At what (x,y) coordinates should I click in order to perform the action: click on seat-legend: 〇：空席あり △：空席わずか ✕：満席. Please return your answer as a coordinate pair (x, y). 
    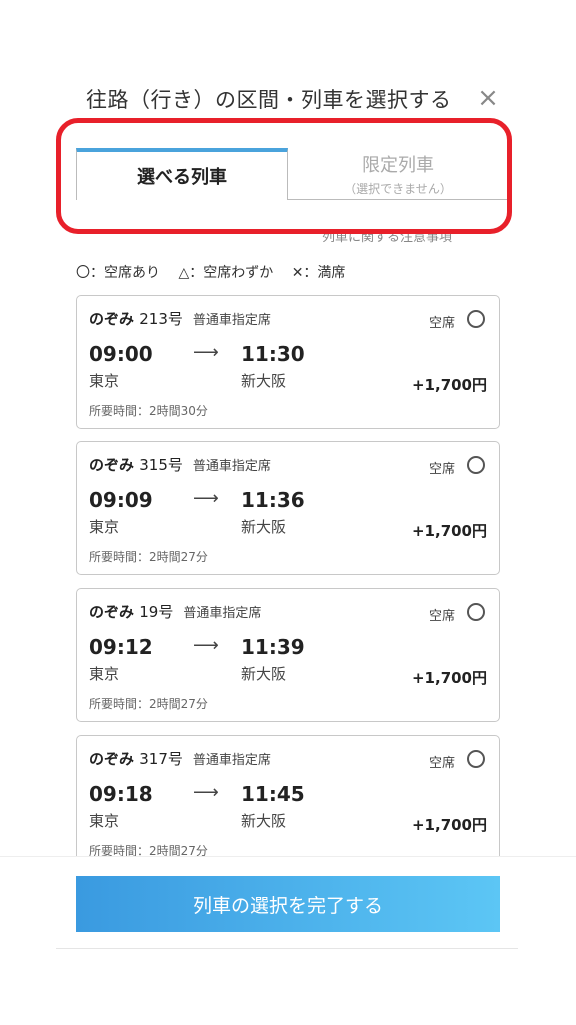
    Looking at the image, I should click on (217, 272).